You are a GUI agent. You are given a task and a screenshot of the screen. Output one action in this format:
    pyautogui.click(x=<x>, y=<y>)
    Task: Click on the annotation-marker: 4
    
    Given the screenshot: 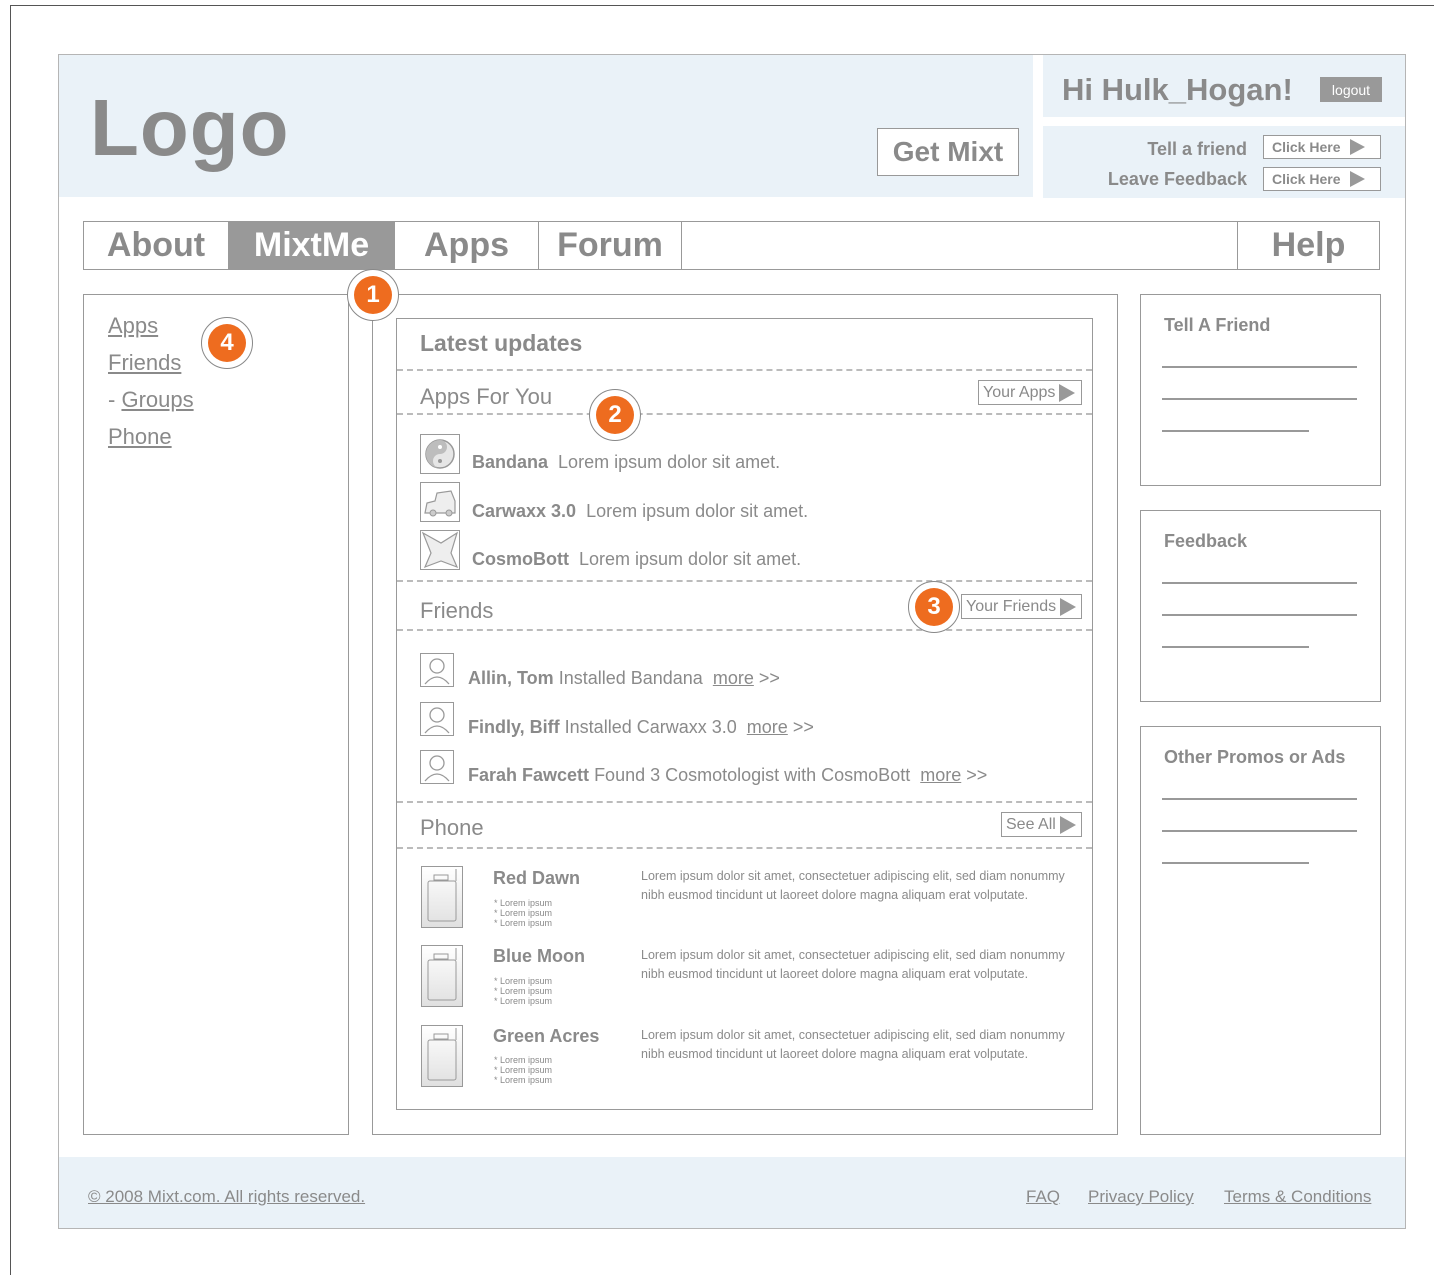 What is the action you would take?
    pyautogui.click(x=227, y=343)
    